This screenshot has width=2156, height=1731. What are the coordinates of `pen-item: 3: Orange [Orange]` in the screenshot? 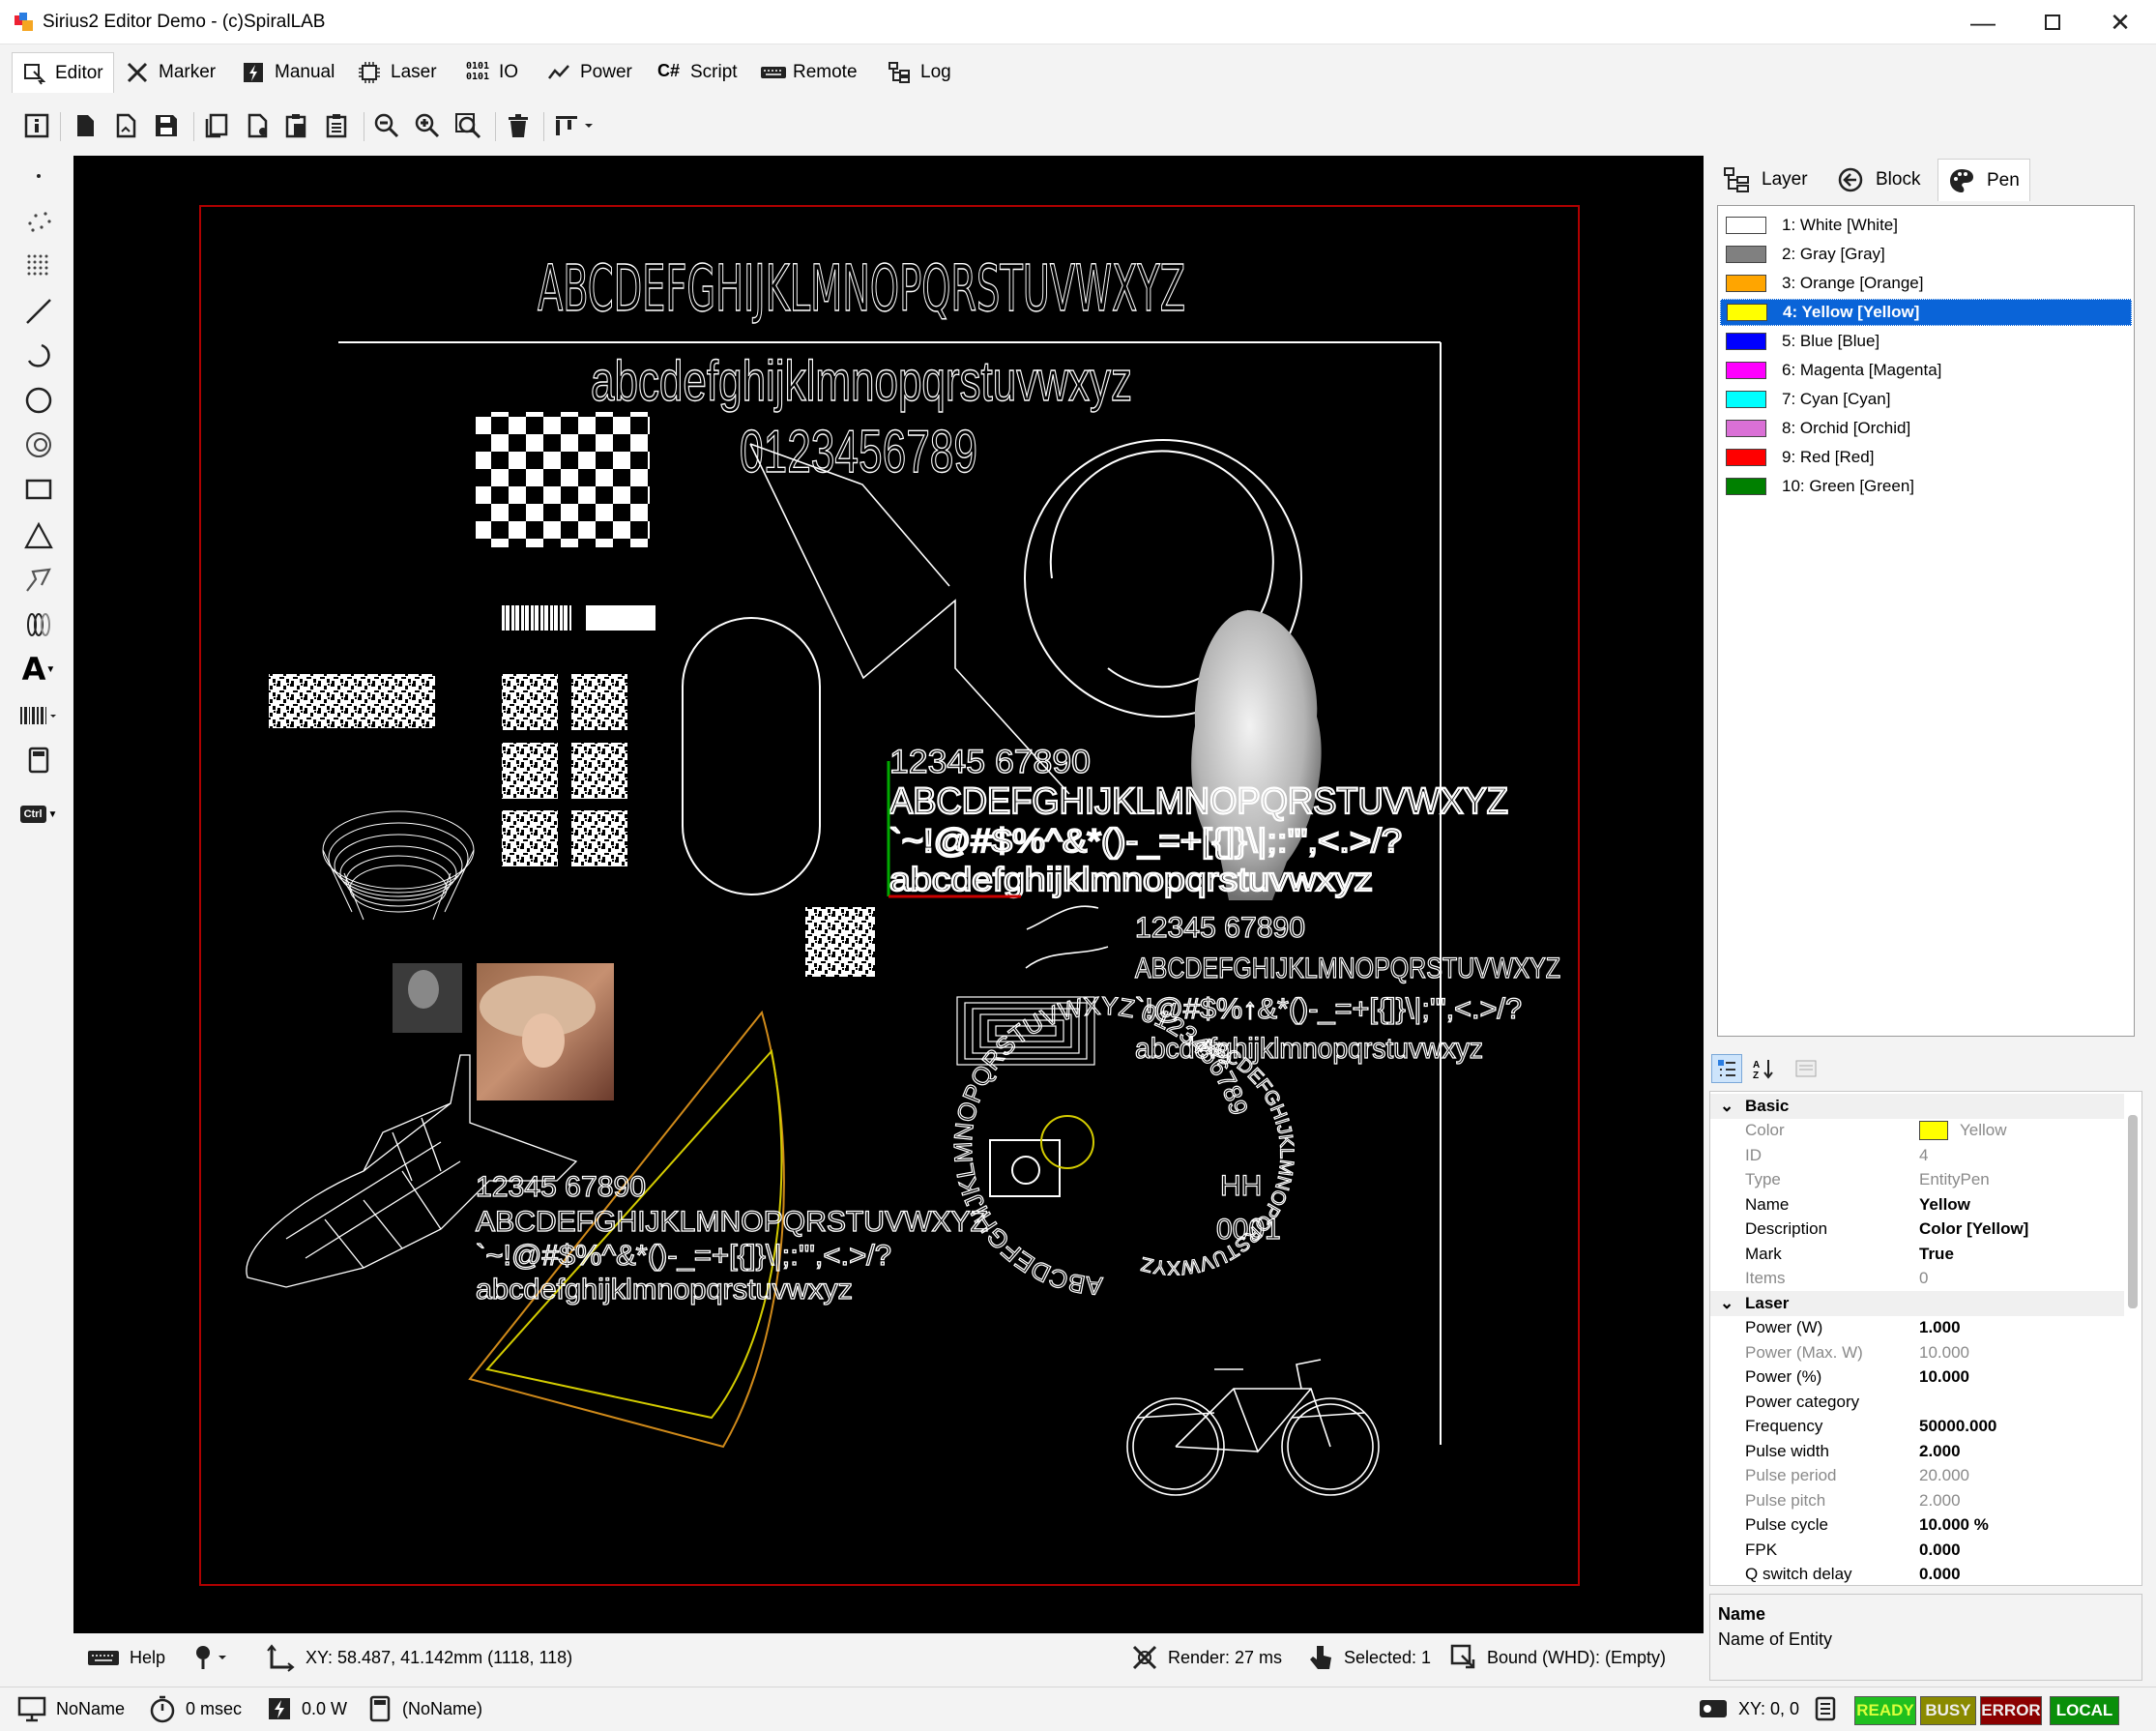 It's located at (1926, 283).